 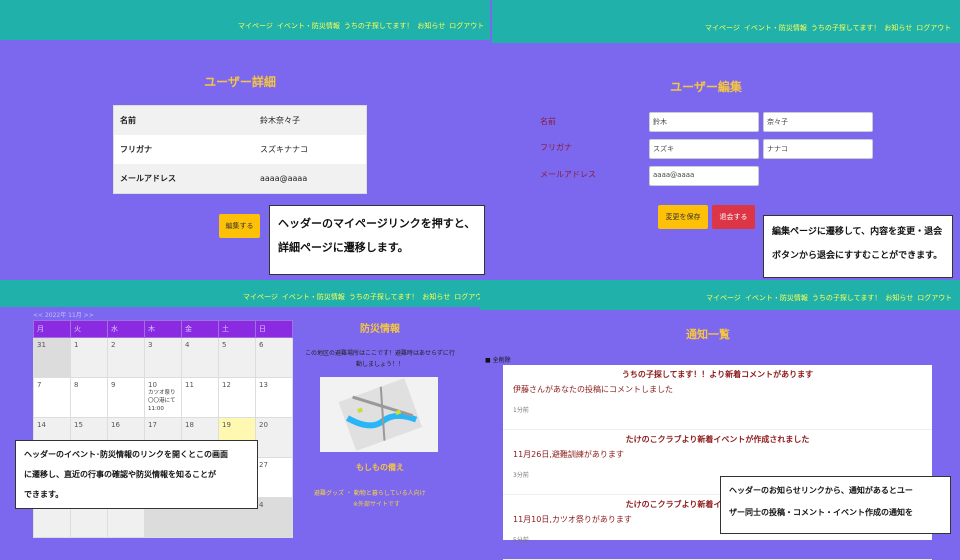 What do you see at coordinates (163, 401) in the screenshot?
I see `calendar-event: 〇〇港にて` at bounding box center [163, 401].